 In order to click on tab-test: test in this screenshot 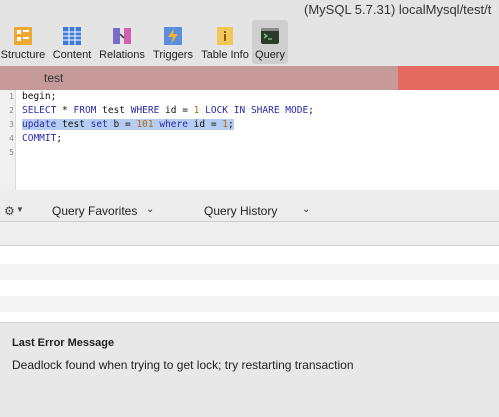, I will do `click(199, 78)`.